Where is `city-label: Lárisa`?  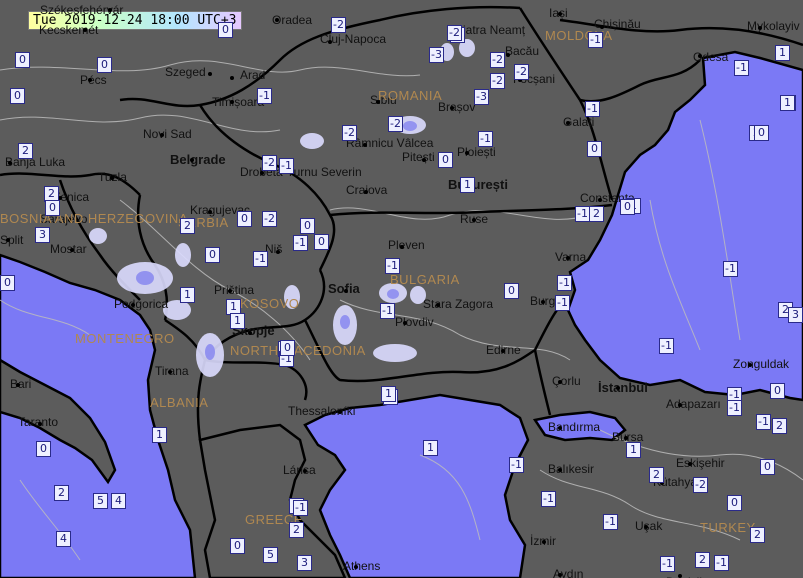 city-label: Lárisa is located at coordinates (299, 470).